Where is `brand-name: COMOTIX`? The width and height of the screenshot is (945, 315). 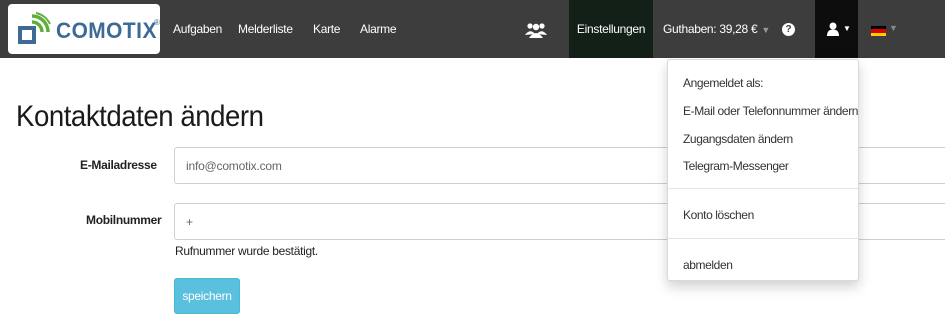
brand-name: COMOTIX is located at coordinates (106, 30).